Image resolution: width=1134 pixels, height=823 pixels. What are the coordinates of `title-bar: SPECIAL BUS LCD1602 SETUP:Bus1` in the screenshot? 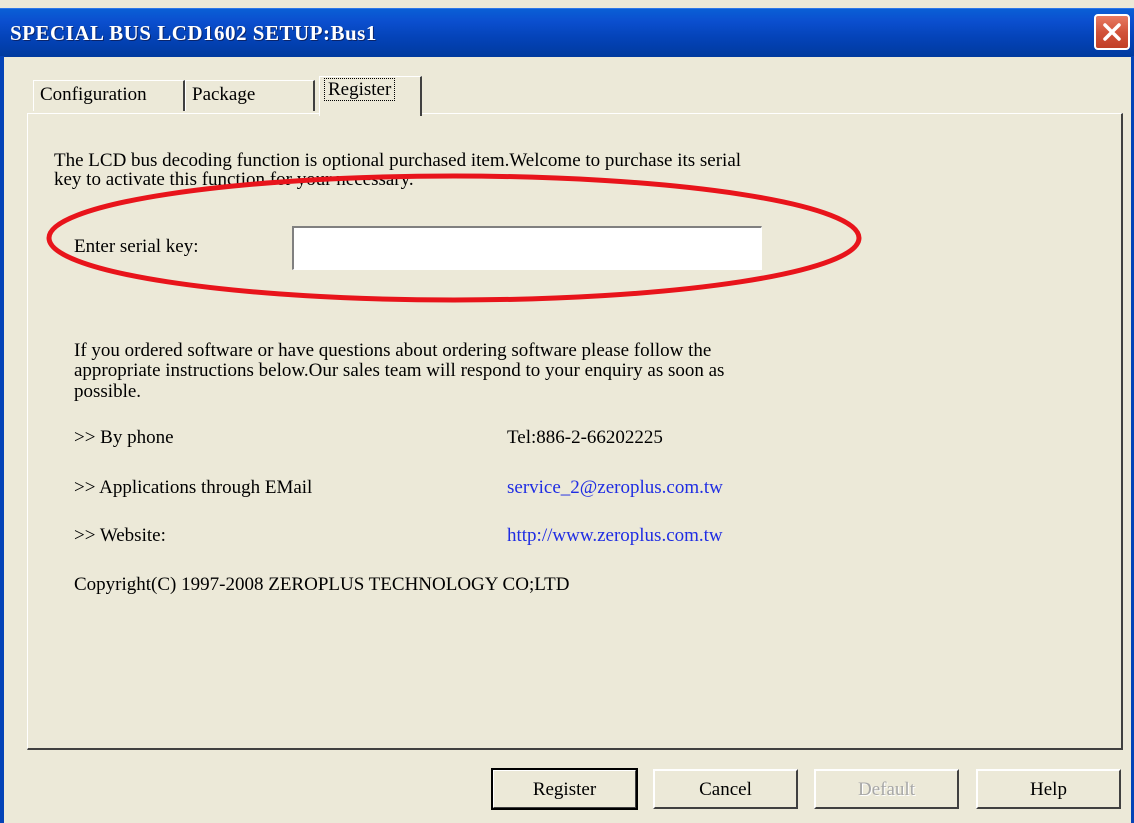 It's located at (567, 32).